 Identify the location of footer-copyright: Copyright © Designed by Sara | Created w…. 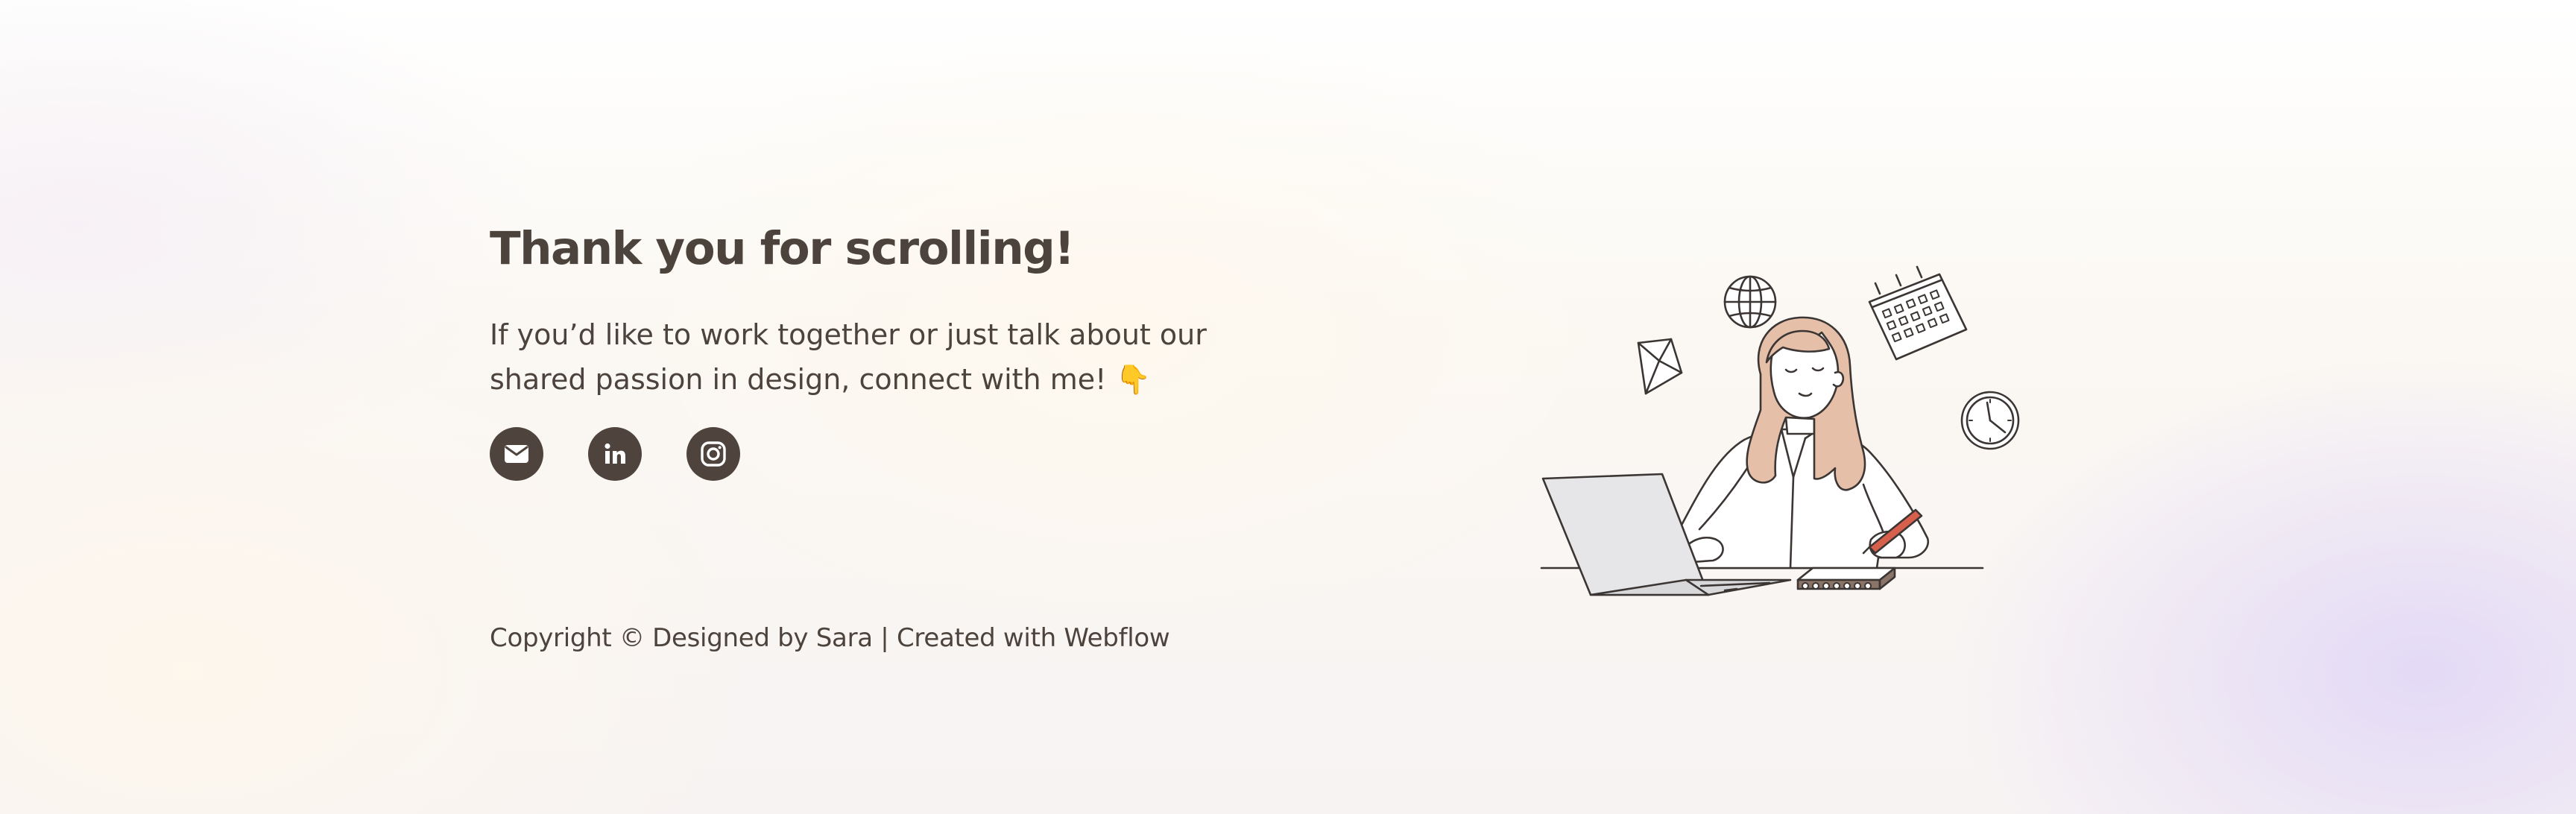
(830, 638).